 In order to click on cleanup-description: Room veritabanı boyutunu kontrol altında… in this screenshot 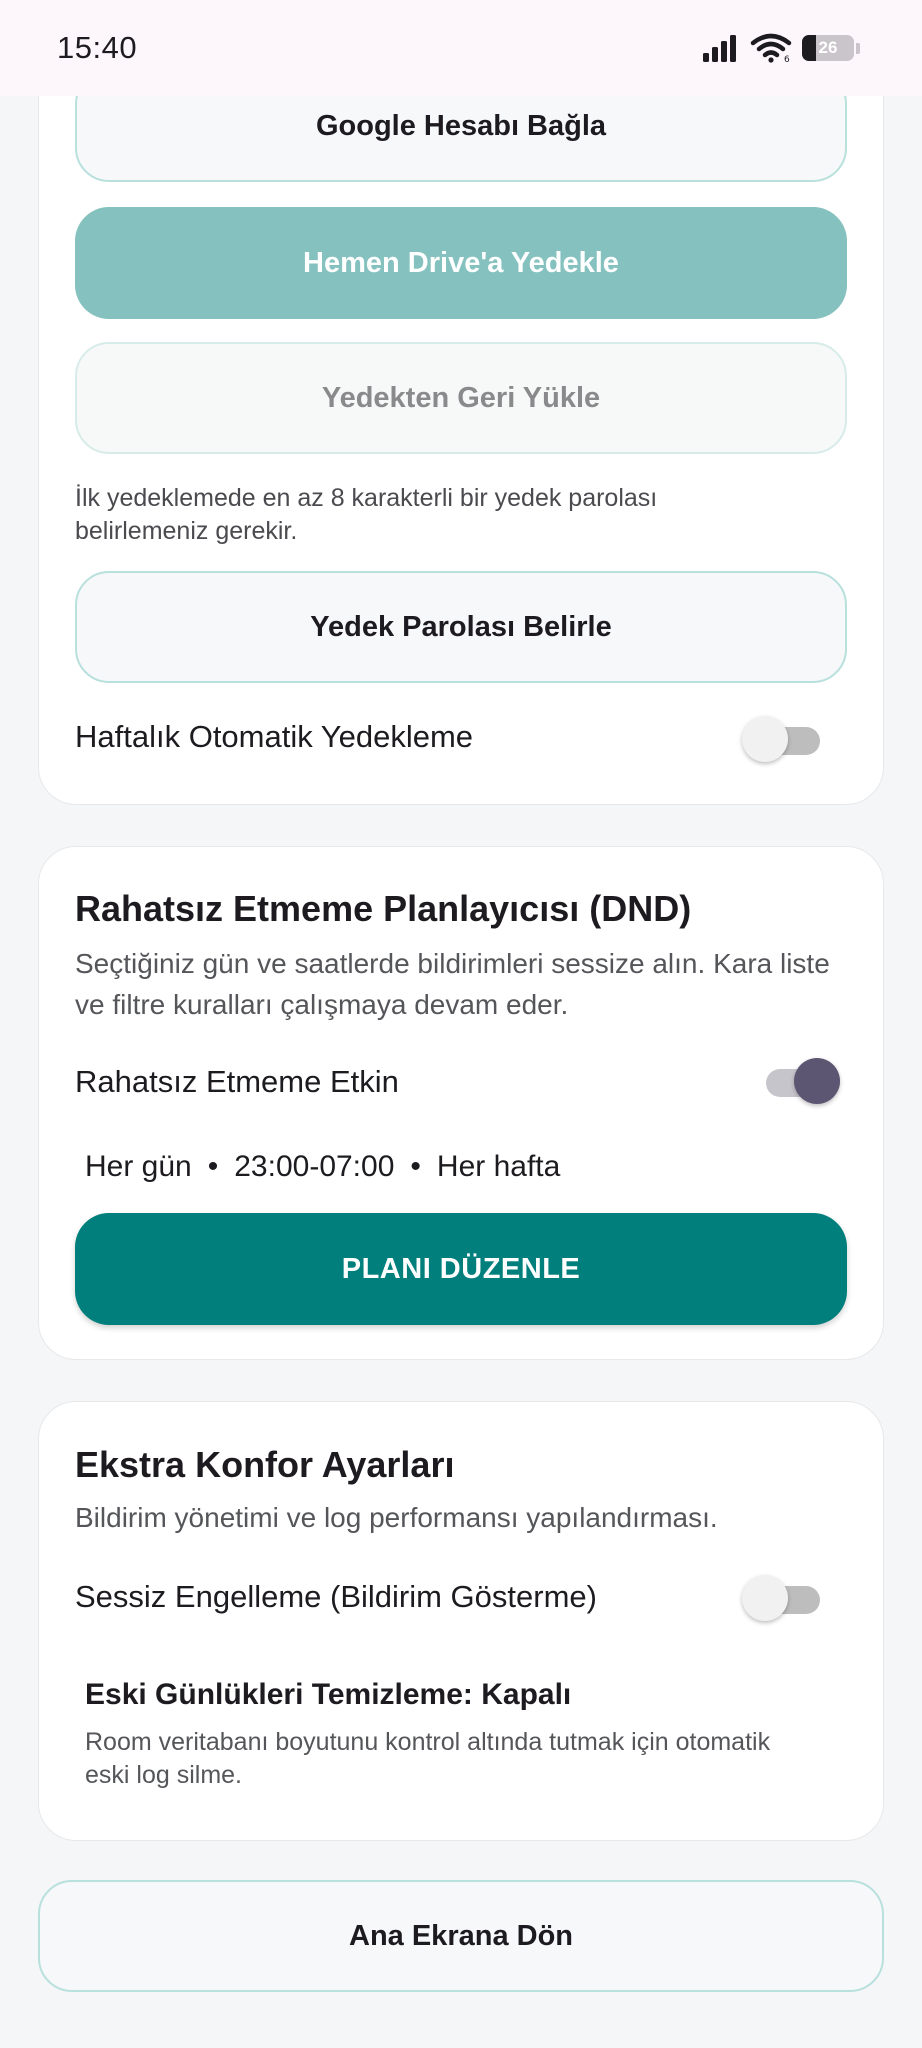, I will do `click(428, 1758)`.